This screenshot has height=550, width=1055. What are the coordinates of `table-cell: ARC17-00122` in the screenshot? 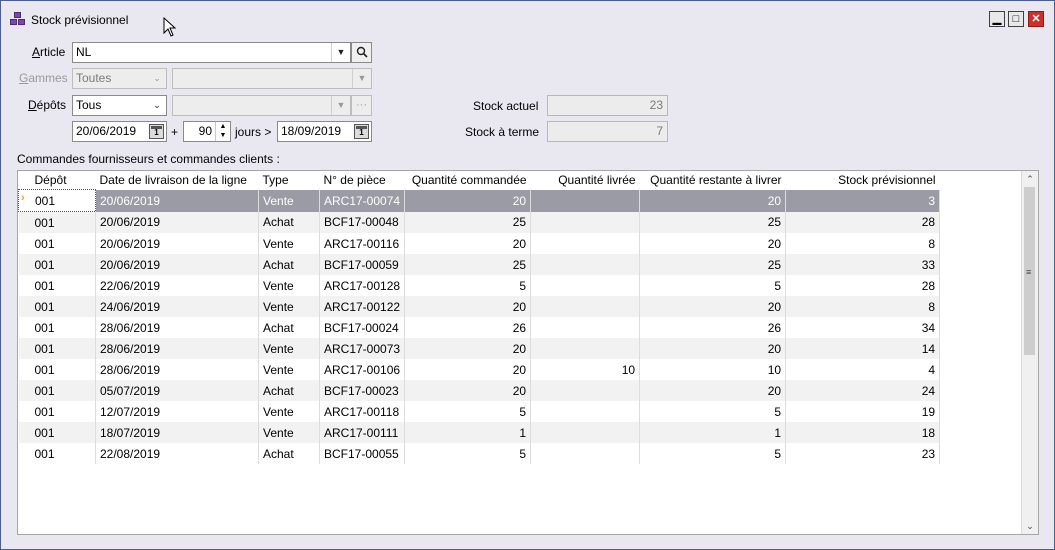 It's located at (362, 306).